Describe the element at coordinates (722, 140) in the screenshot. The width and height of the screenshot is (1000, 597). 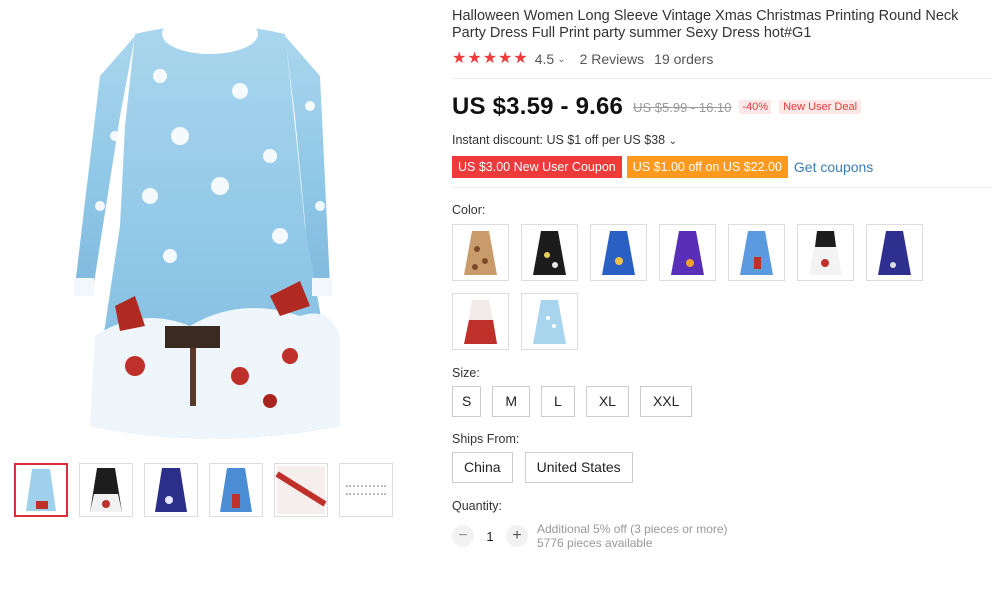
I see `instant-discount: Instant discount: US $1 off per US $38 ⌄` at that location.